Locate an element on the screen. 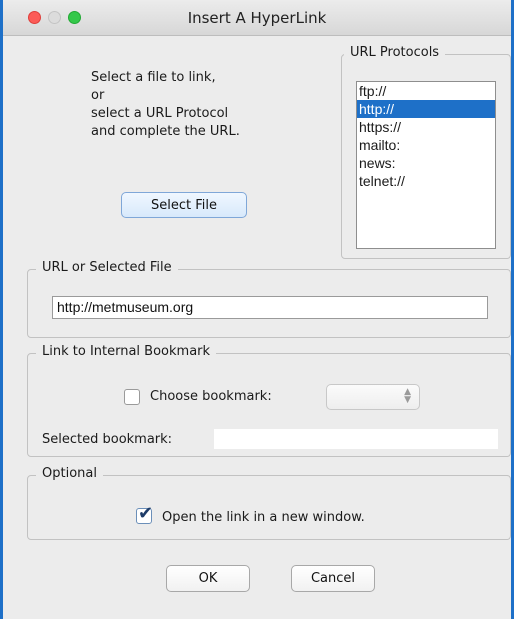  optional-legend: Optional is located at coordinates (69, 473).